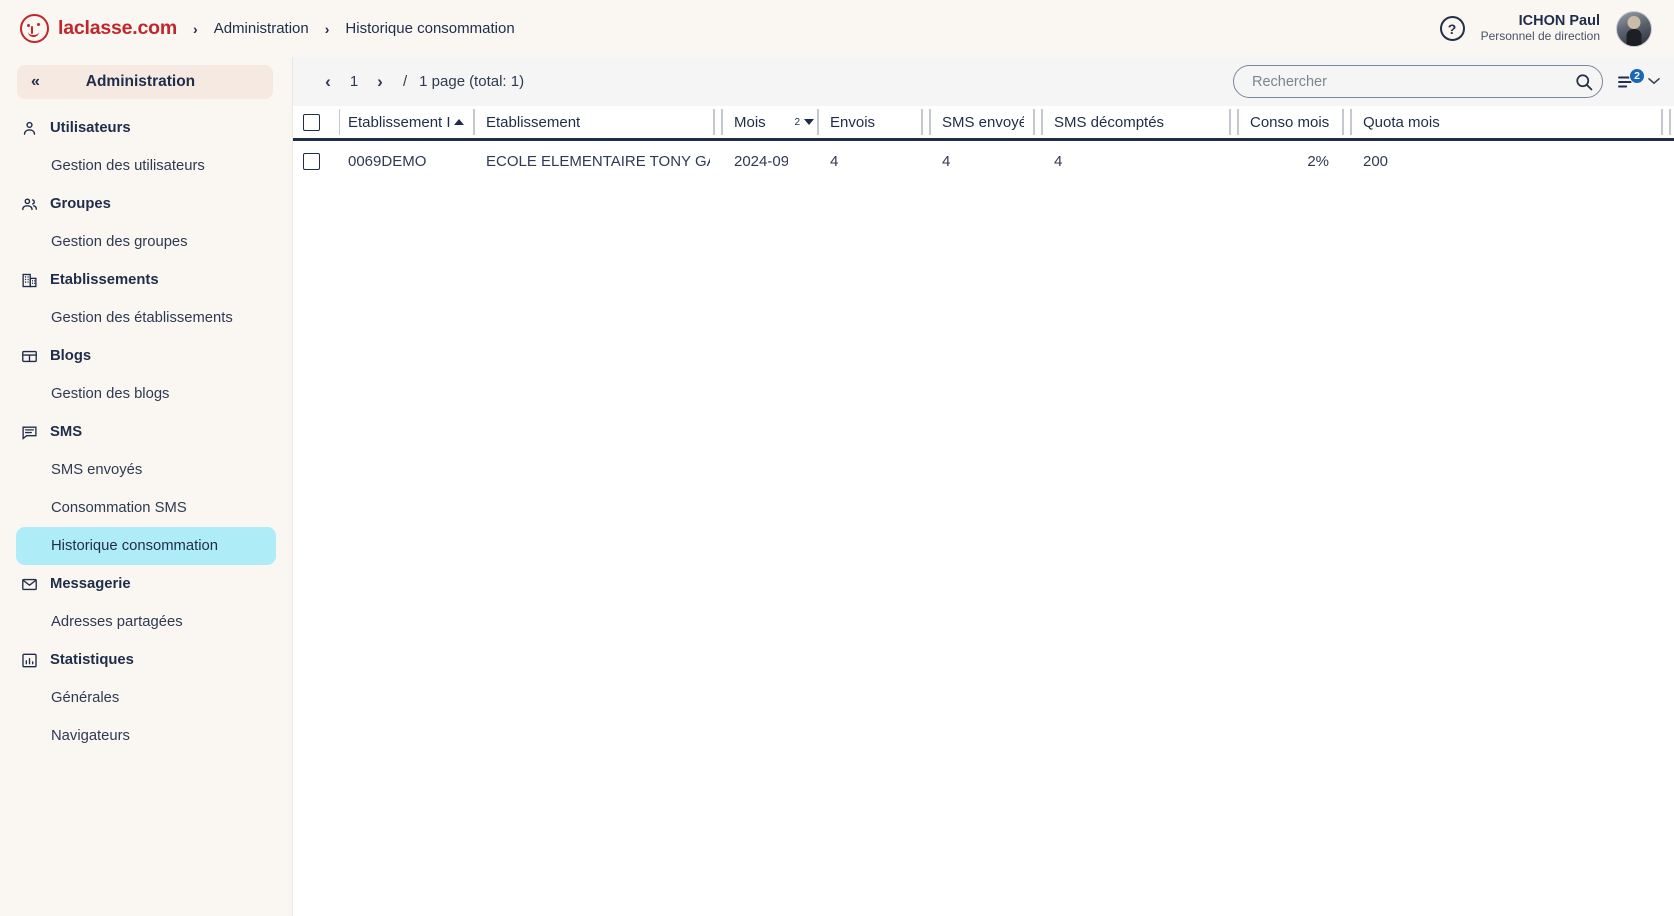  I want to click on column-header-quota-mois: Quota mois, so click(1476, 122).